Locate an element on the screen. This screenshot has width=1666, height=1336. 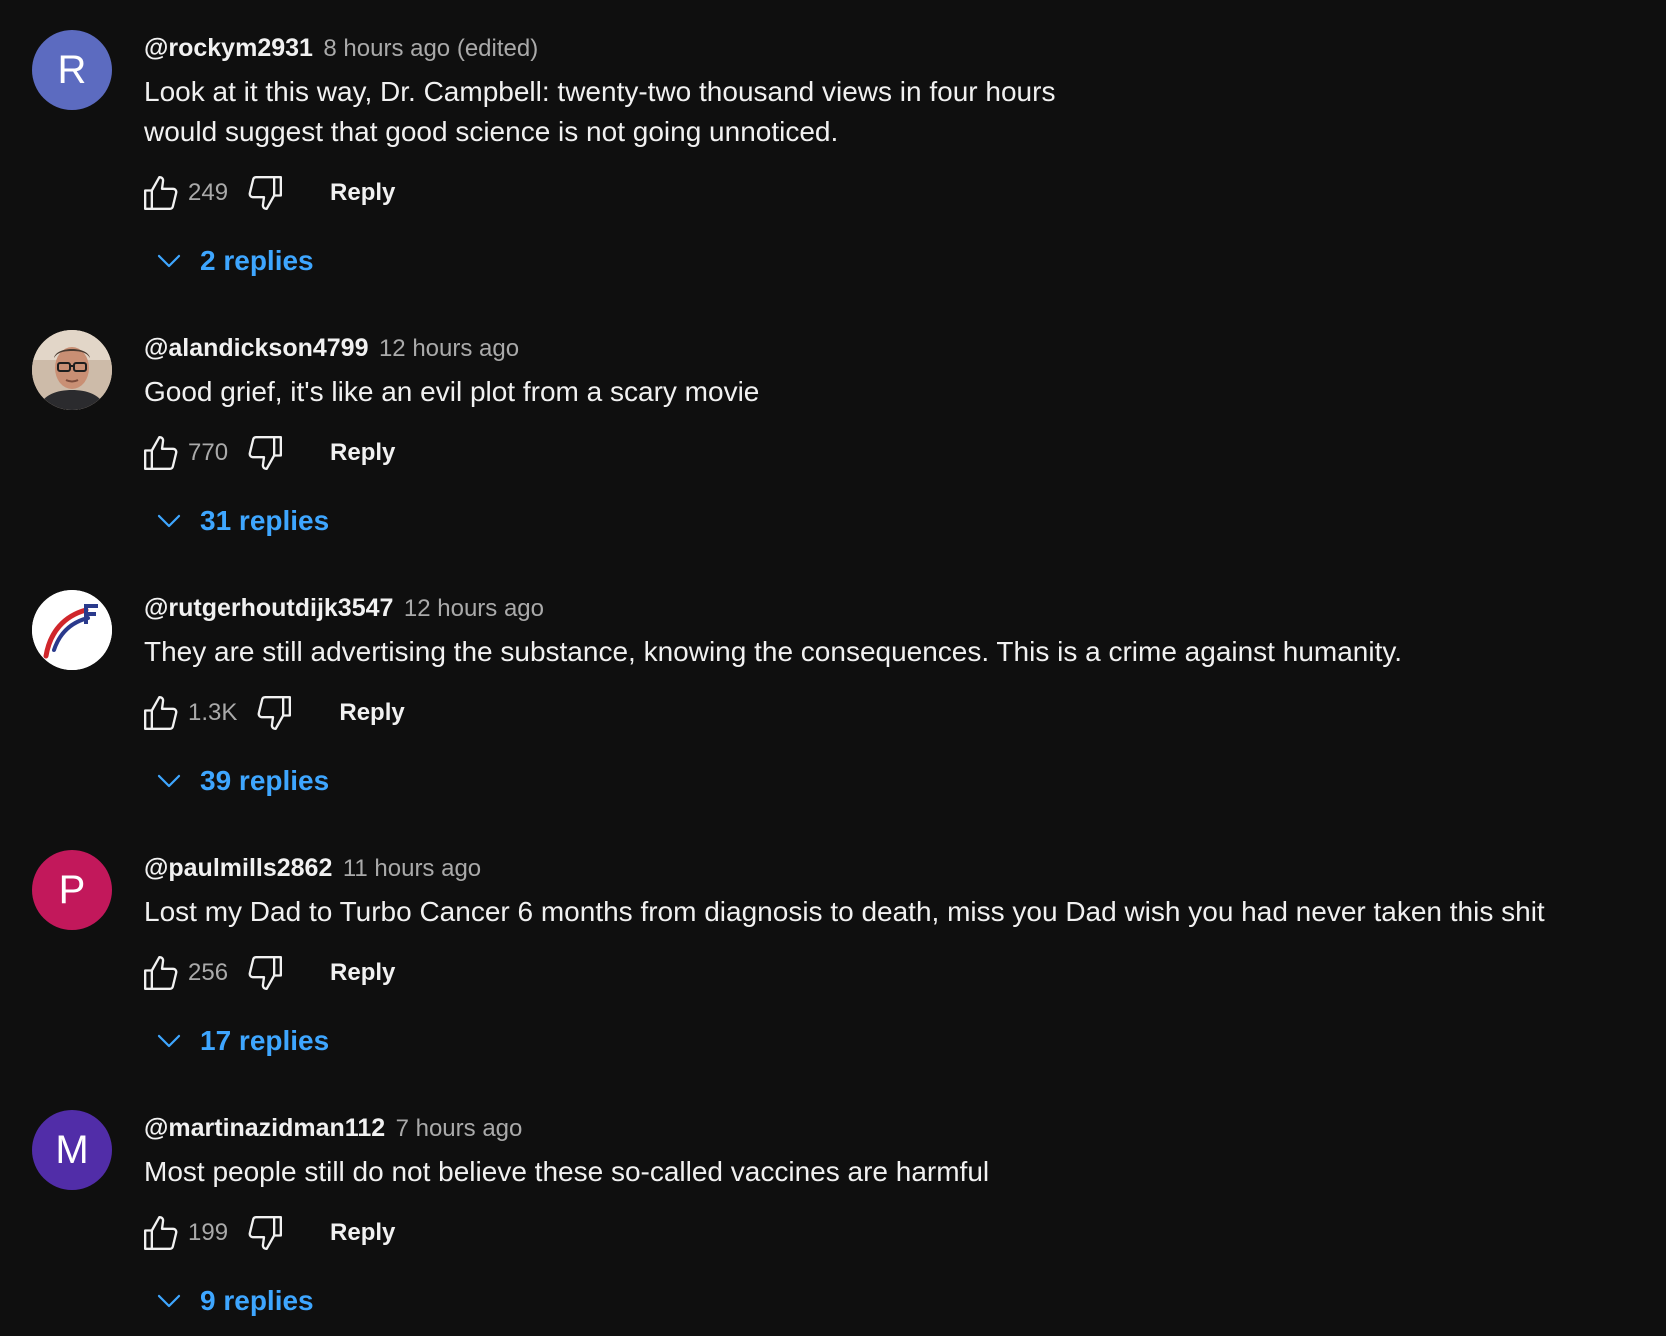
avatar: P is located at coordinates (72, 890).